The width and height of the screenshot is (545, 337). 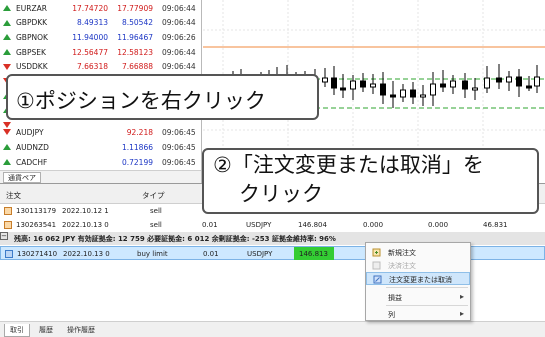 What do you see at coordinates (370, 181) in the screenshot?
I see `annotation-step-2: ②「注文変更または取消」を クリック` at bounding box center [370, 181].